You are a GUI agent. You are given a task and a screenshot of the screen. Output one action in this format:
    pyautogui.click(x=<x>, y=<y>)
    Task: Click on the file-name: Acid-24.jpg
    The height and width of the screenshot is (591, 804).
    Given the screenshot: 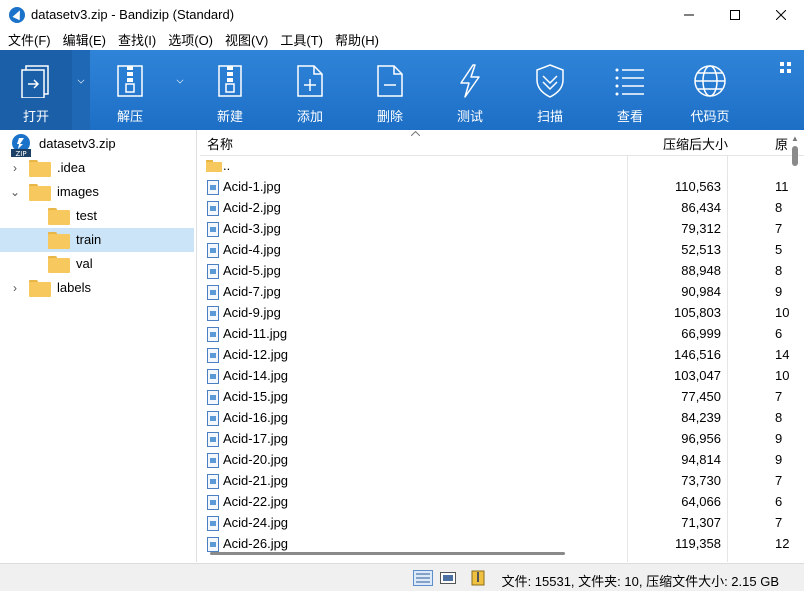 What is the action you would take?
    pyautogui.click(x=256, y=522)
    